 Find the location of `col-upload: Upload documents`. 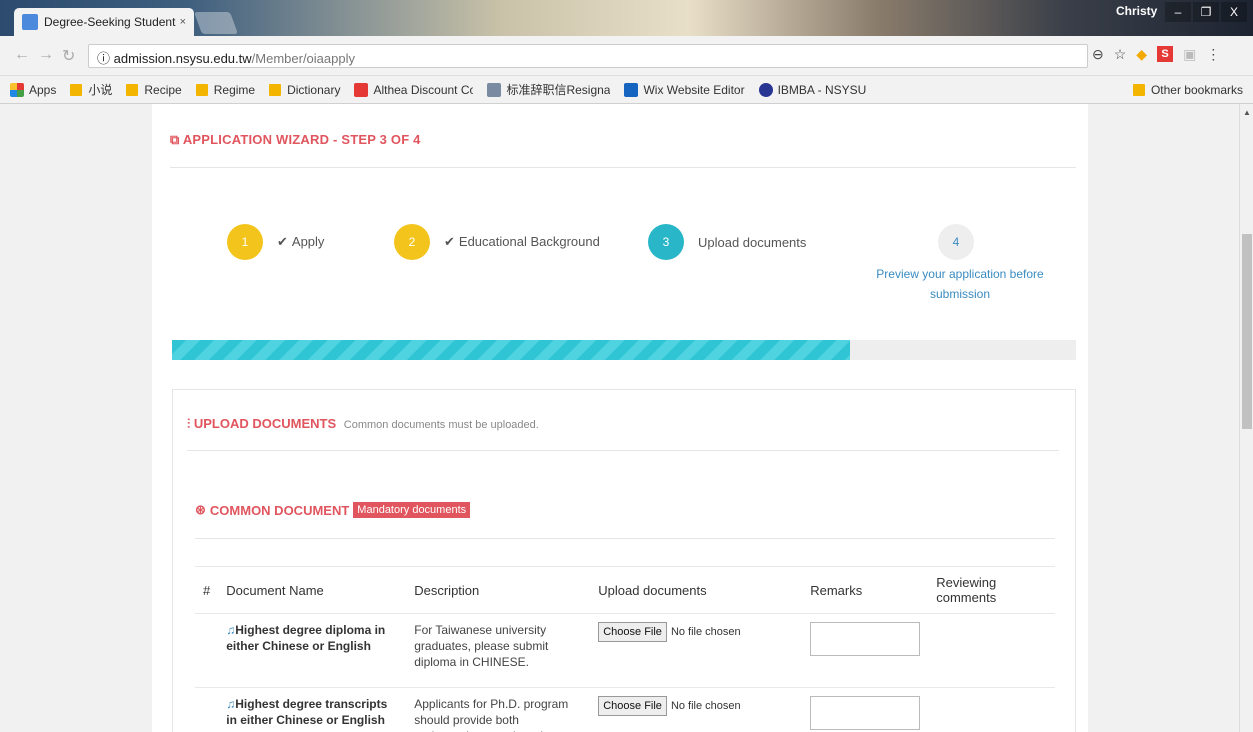

col-upload: Upload documents is located at coordinates (696, 590).